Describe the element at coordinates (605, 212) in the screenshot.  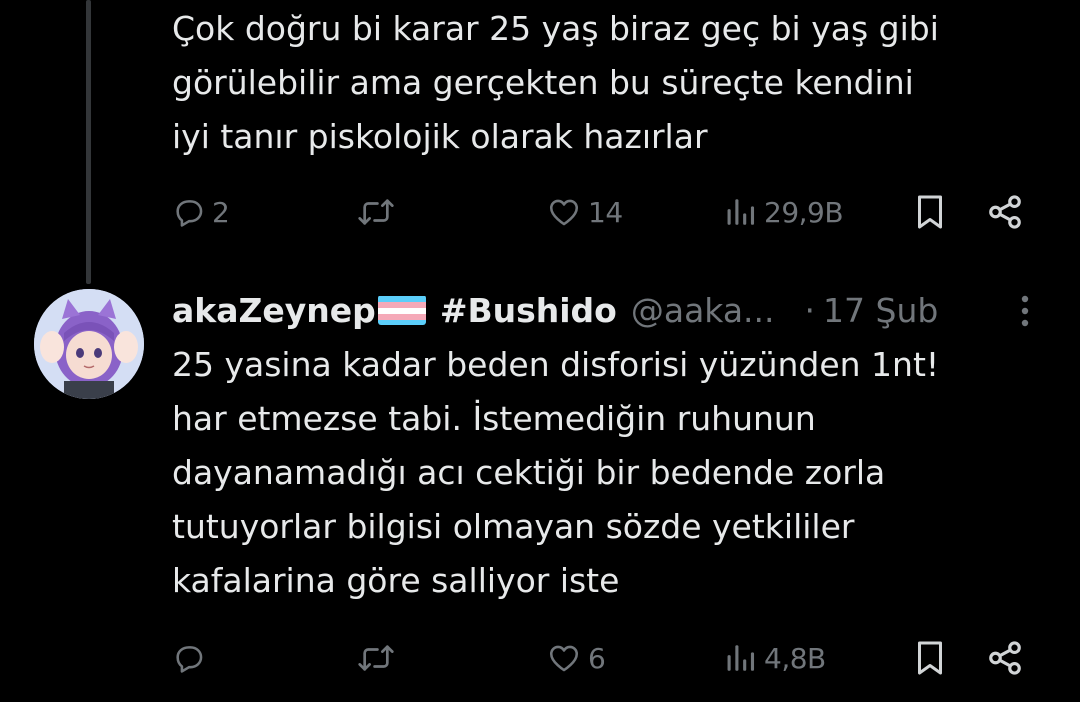
I see `like-count: 14` at that location.